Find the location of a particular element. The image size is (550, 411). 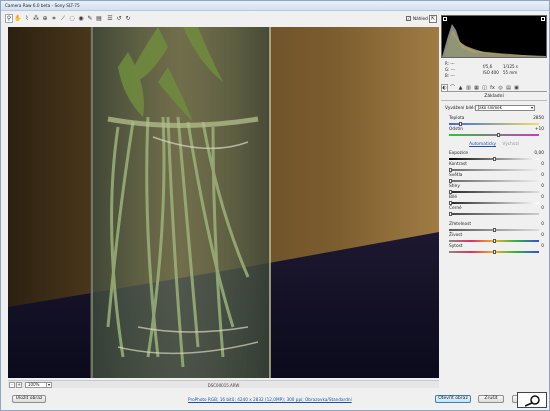

tab-snapshots: ▣ is located at coordinates (516, 87).